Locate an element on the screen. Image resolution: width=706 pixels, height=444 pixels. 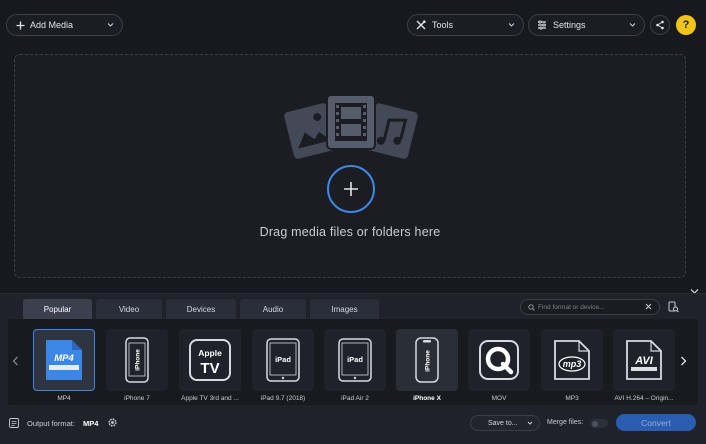
format-label: iPad 9.7 (2018) is located at coordinates (283, 398).